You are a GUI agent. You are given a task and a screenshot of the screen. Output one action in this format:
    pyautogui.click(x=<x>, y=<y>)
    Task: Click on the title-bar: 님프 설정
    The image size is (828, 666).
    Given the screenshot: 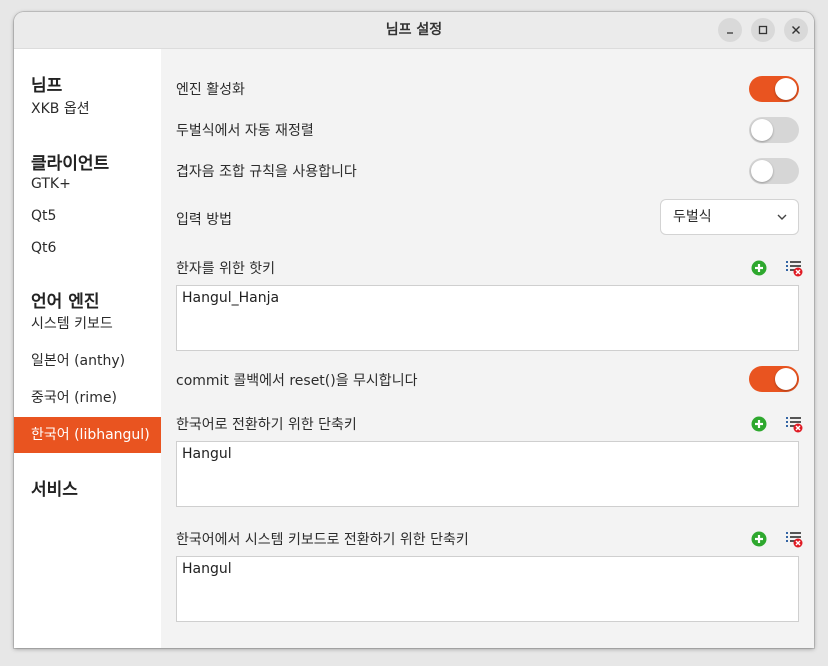 What is the action you would take?
    pyautogui.click(x=414, y=30)
    